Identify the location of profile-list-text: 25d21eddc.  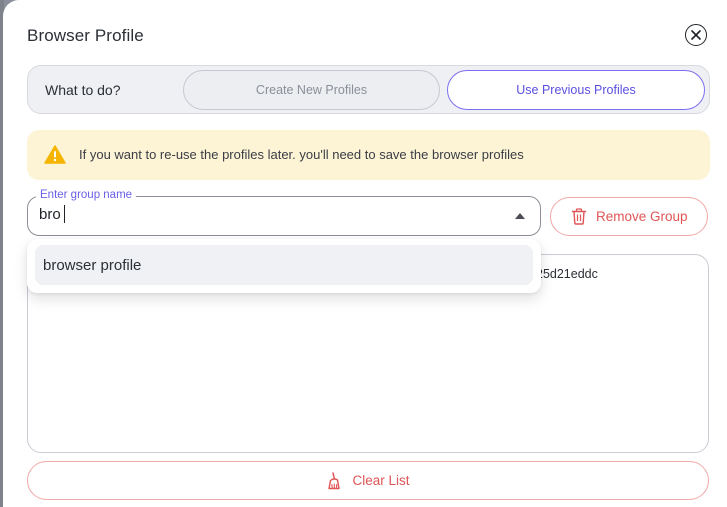
(567, 274).